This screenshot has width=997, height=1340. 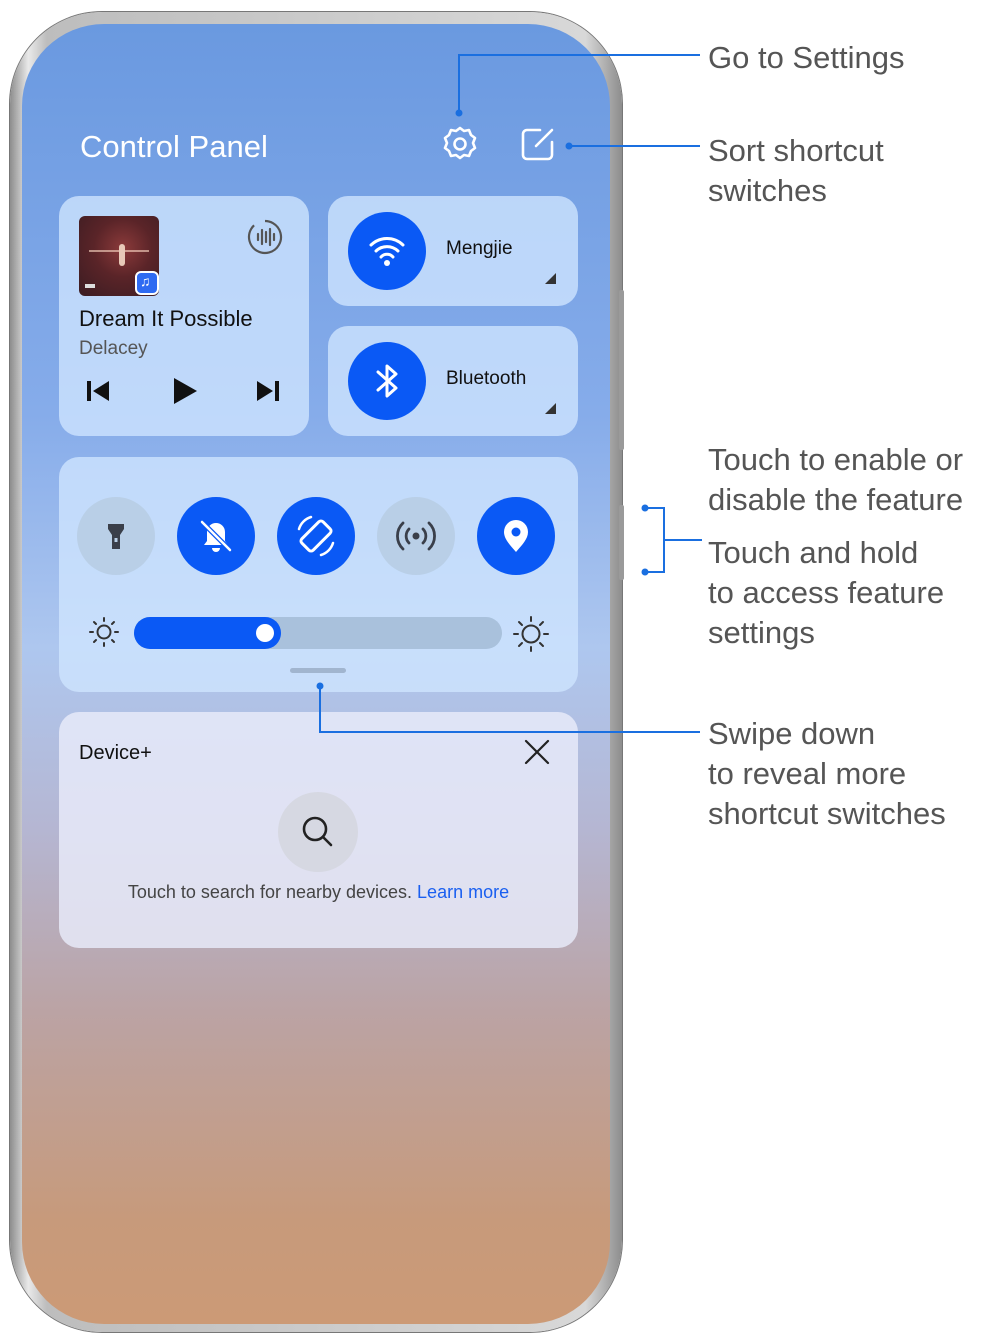 I want to click on callout-sort-line2: switches, so click(x=767, y=190).